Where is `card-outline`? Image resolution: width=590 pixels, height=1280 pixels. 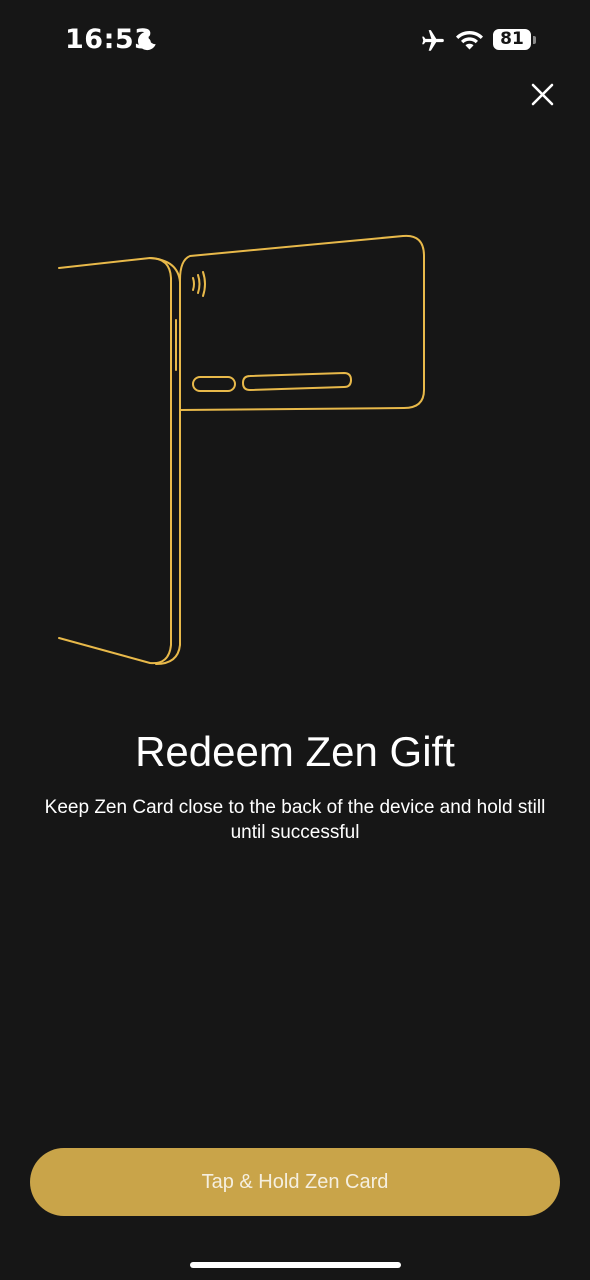 card-outline is located at coordinates (302, 322).